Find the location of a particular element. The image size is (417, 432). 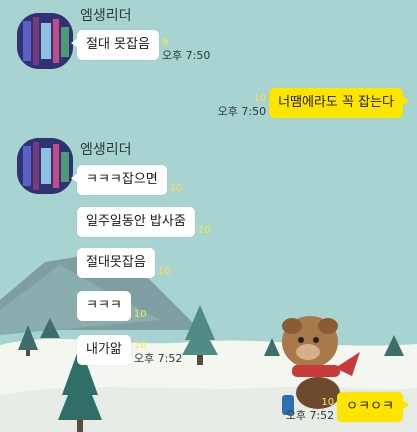

message-bubble: 절대 못잡음 is located at coordinates (115, 45).